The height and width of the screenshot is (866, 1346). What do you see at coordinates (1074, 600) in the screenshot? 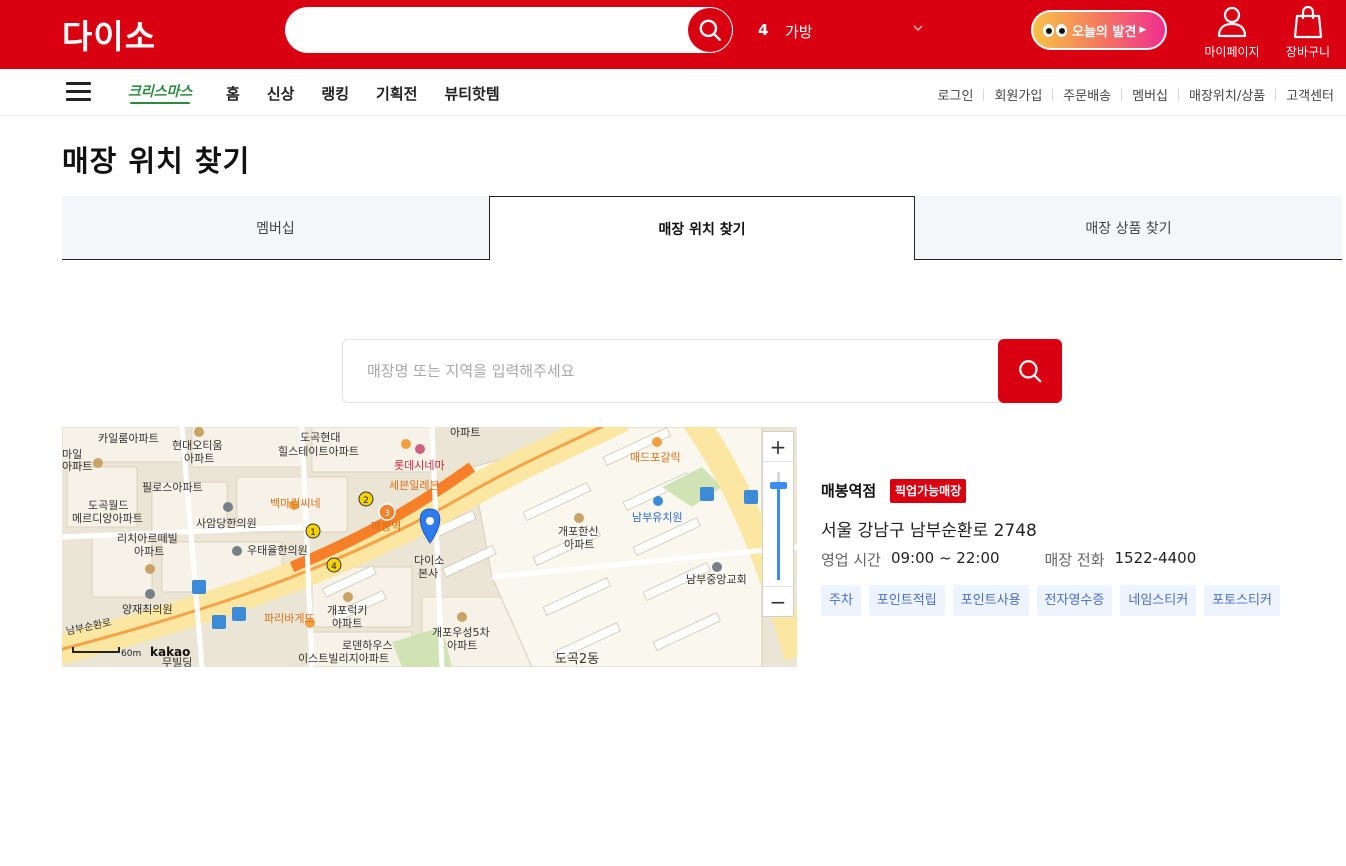
I see `service-tag: 전자영수증` at bounding box center [1074, 600].